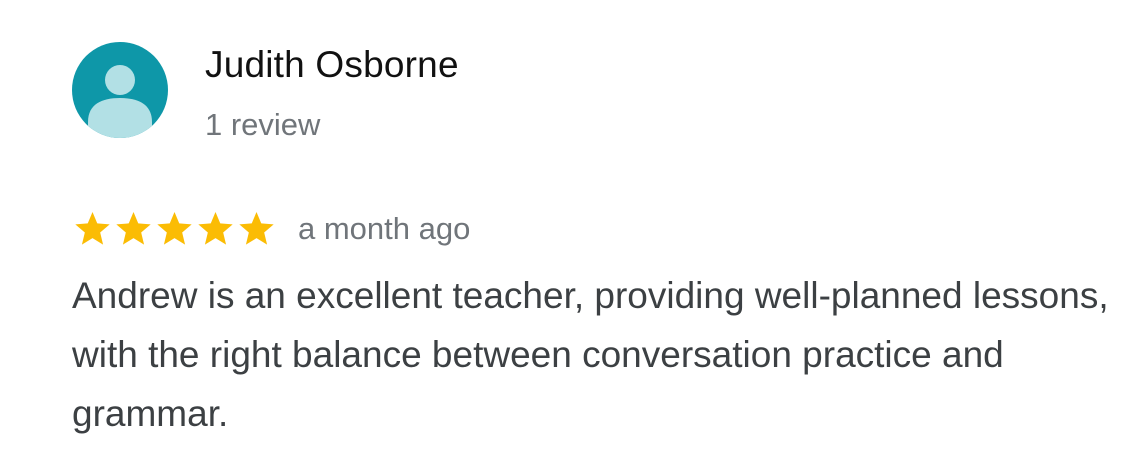  Describe the element at coordinates (384, 228) in the screenshot. I see `review-time: a month ago` at that location.